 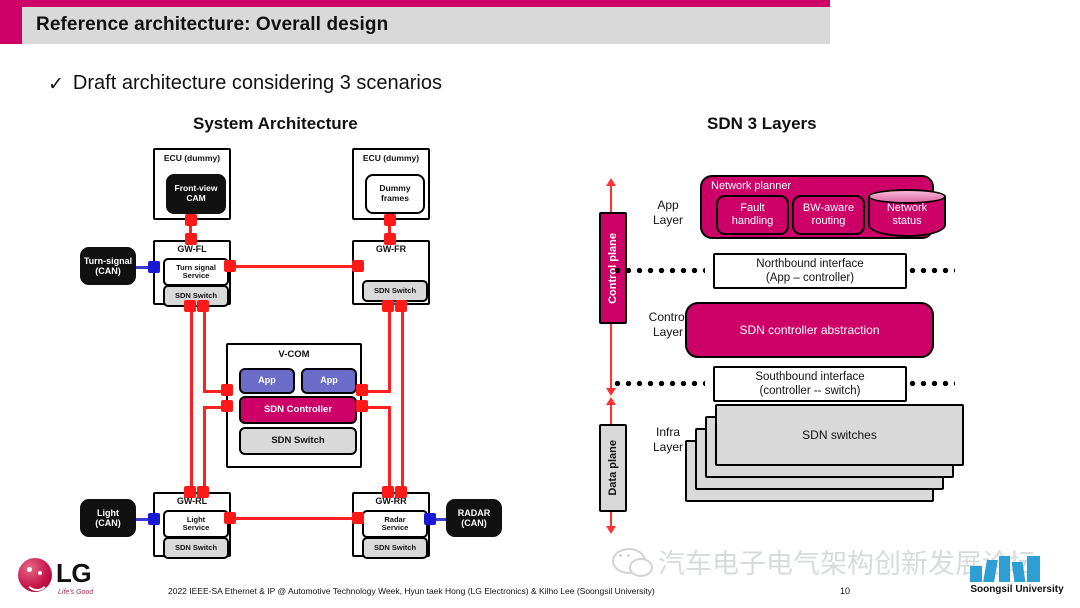 I want to click on port-ecufl-out, so click(x=191, y=220).